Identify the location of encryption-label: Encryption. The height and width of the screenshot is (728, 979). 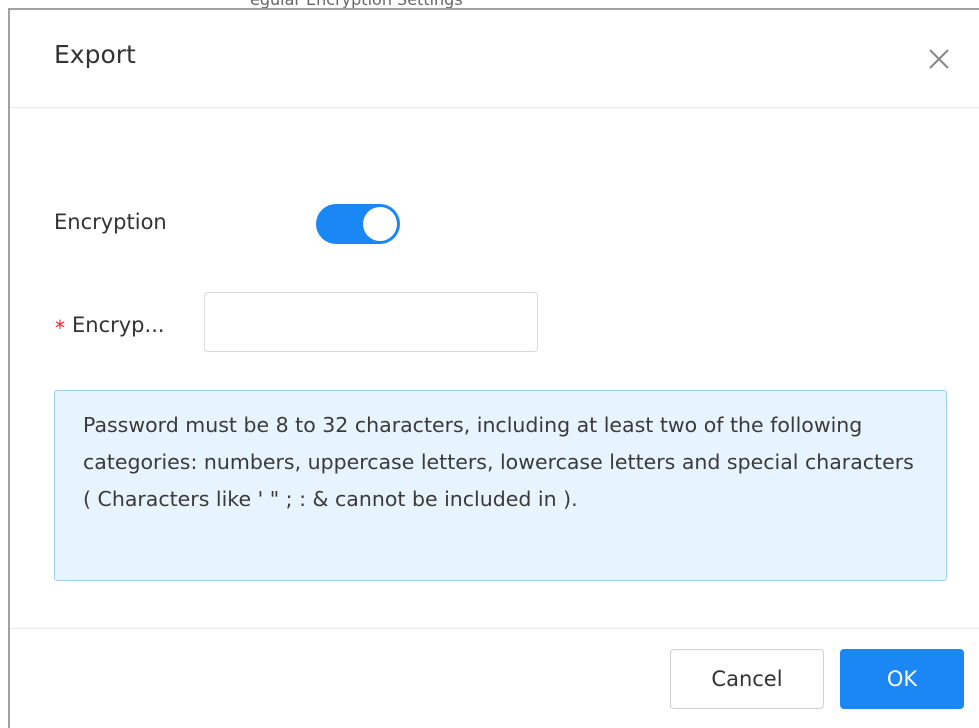
(110, 222).